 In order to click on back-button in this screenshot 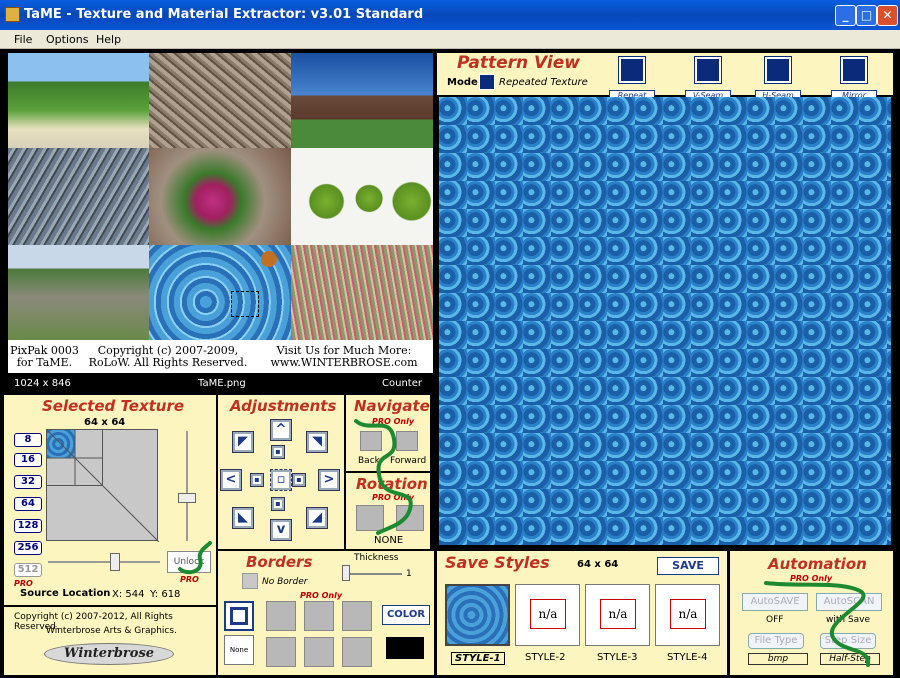, I will do `click(371, 441)`.